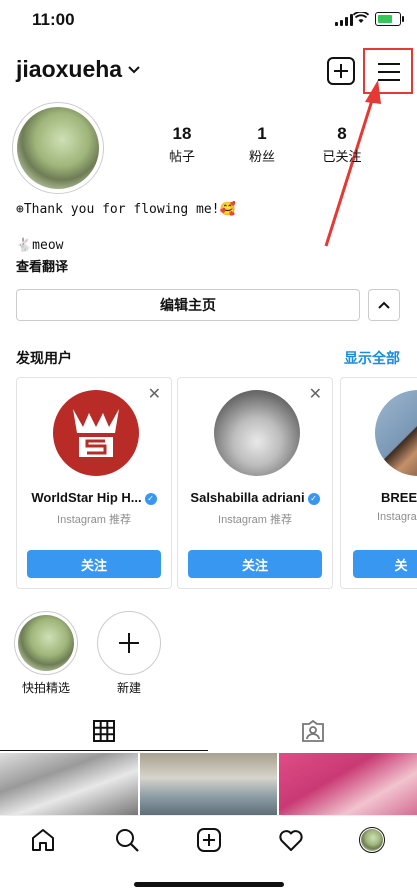 This screenshot has width=417, height=896. Describe the element at coordinates (43, 840) in the screenshot. I see `home-icon` at that location.